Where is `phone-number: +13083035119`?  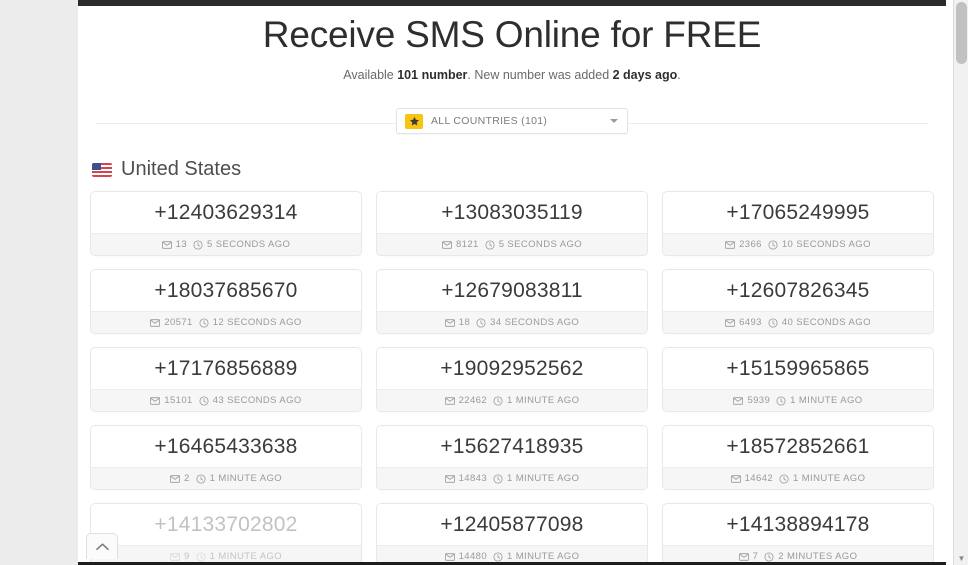 phone-number: +13083035119 is located at coordinates (512, 213).